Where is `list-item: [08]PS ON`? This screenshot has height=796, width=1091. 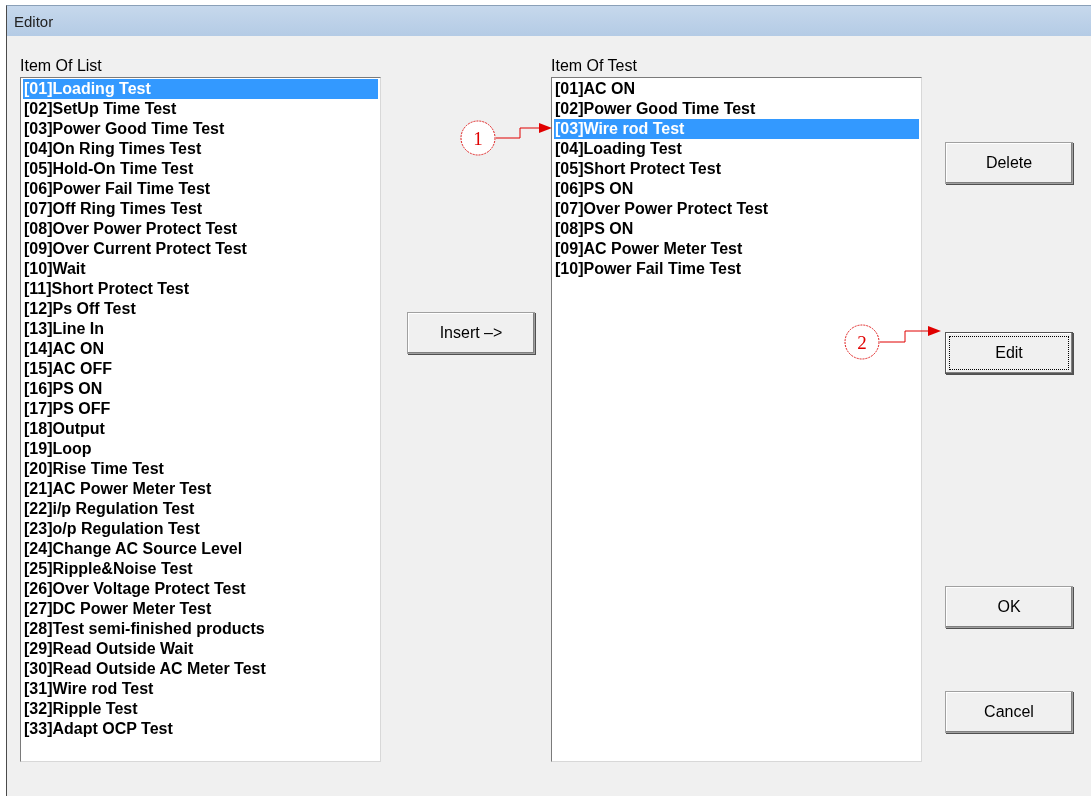 list-item: [08]PS ON is located at coordinates (736, 229).